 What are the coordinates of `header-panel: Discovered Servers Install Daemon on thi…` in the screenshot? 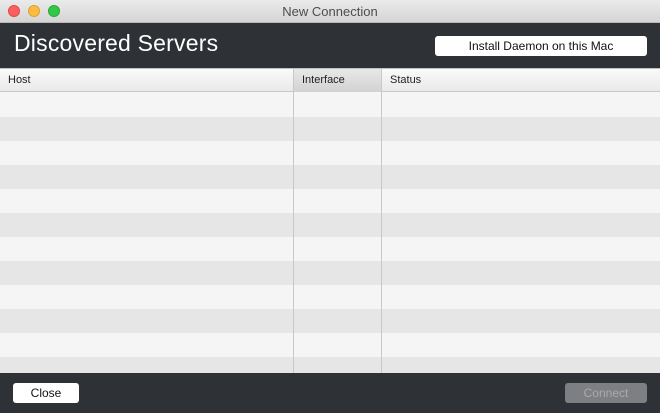 It's located at (330, 45).